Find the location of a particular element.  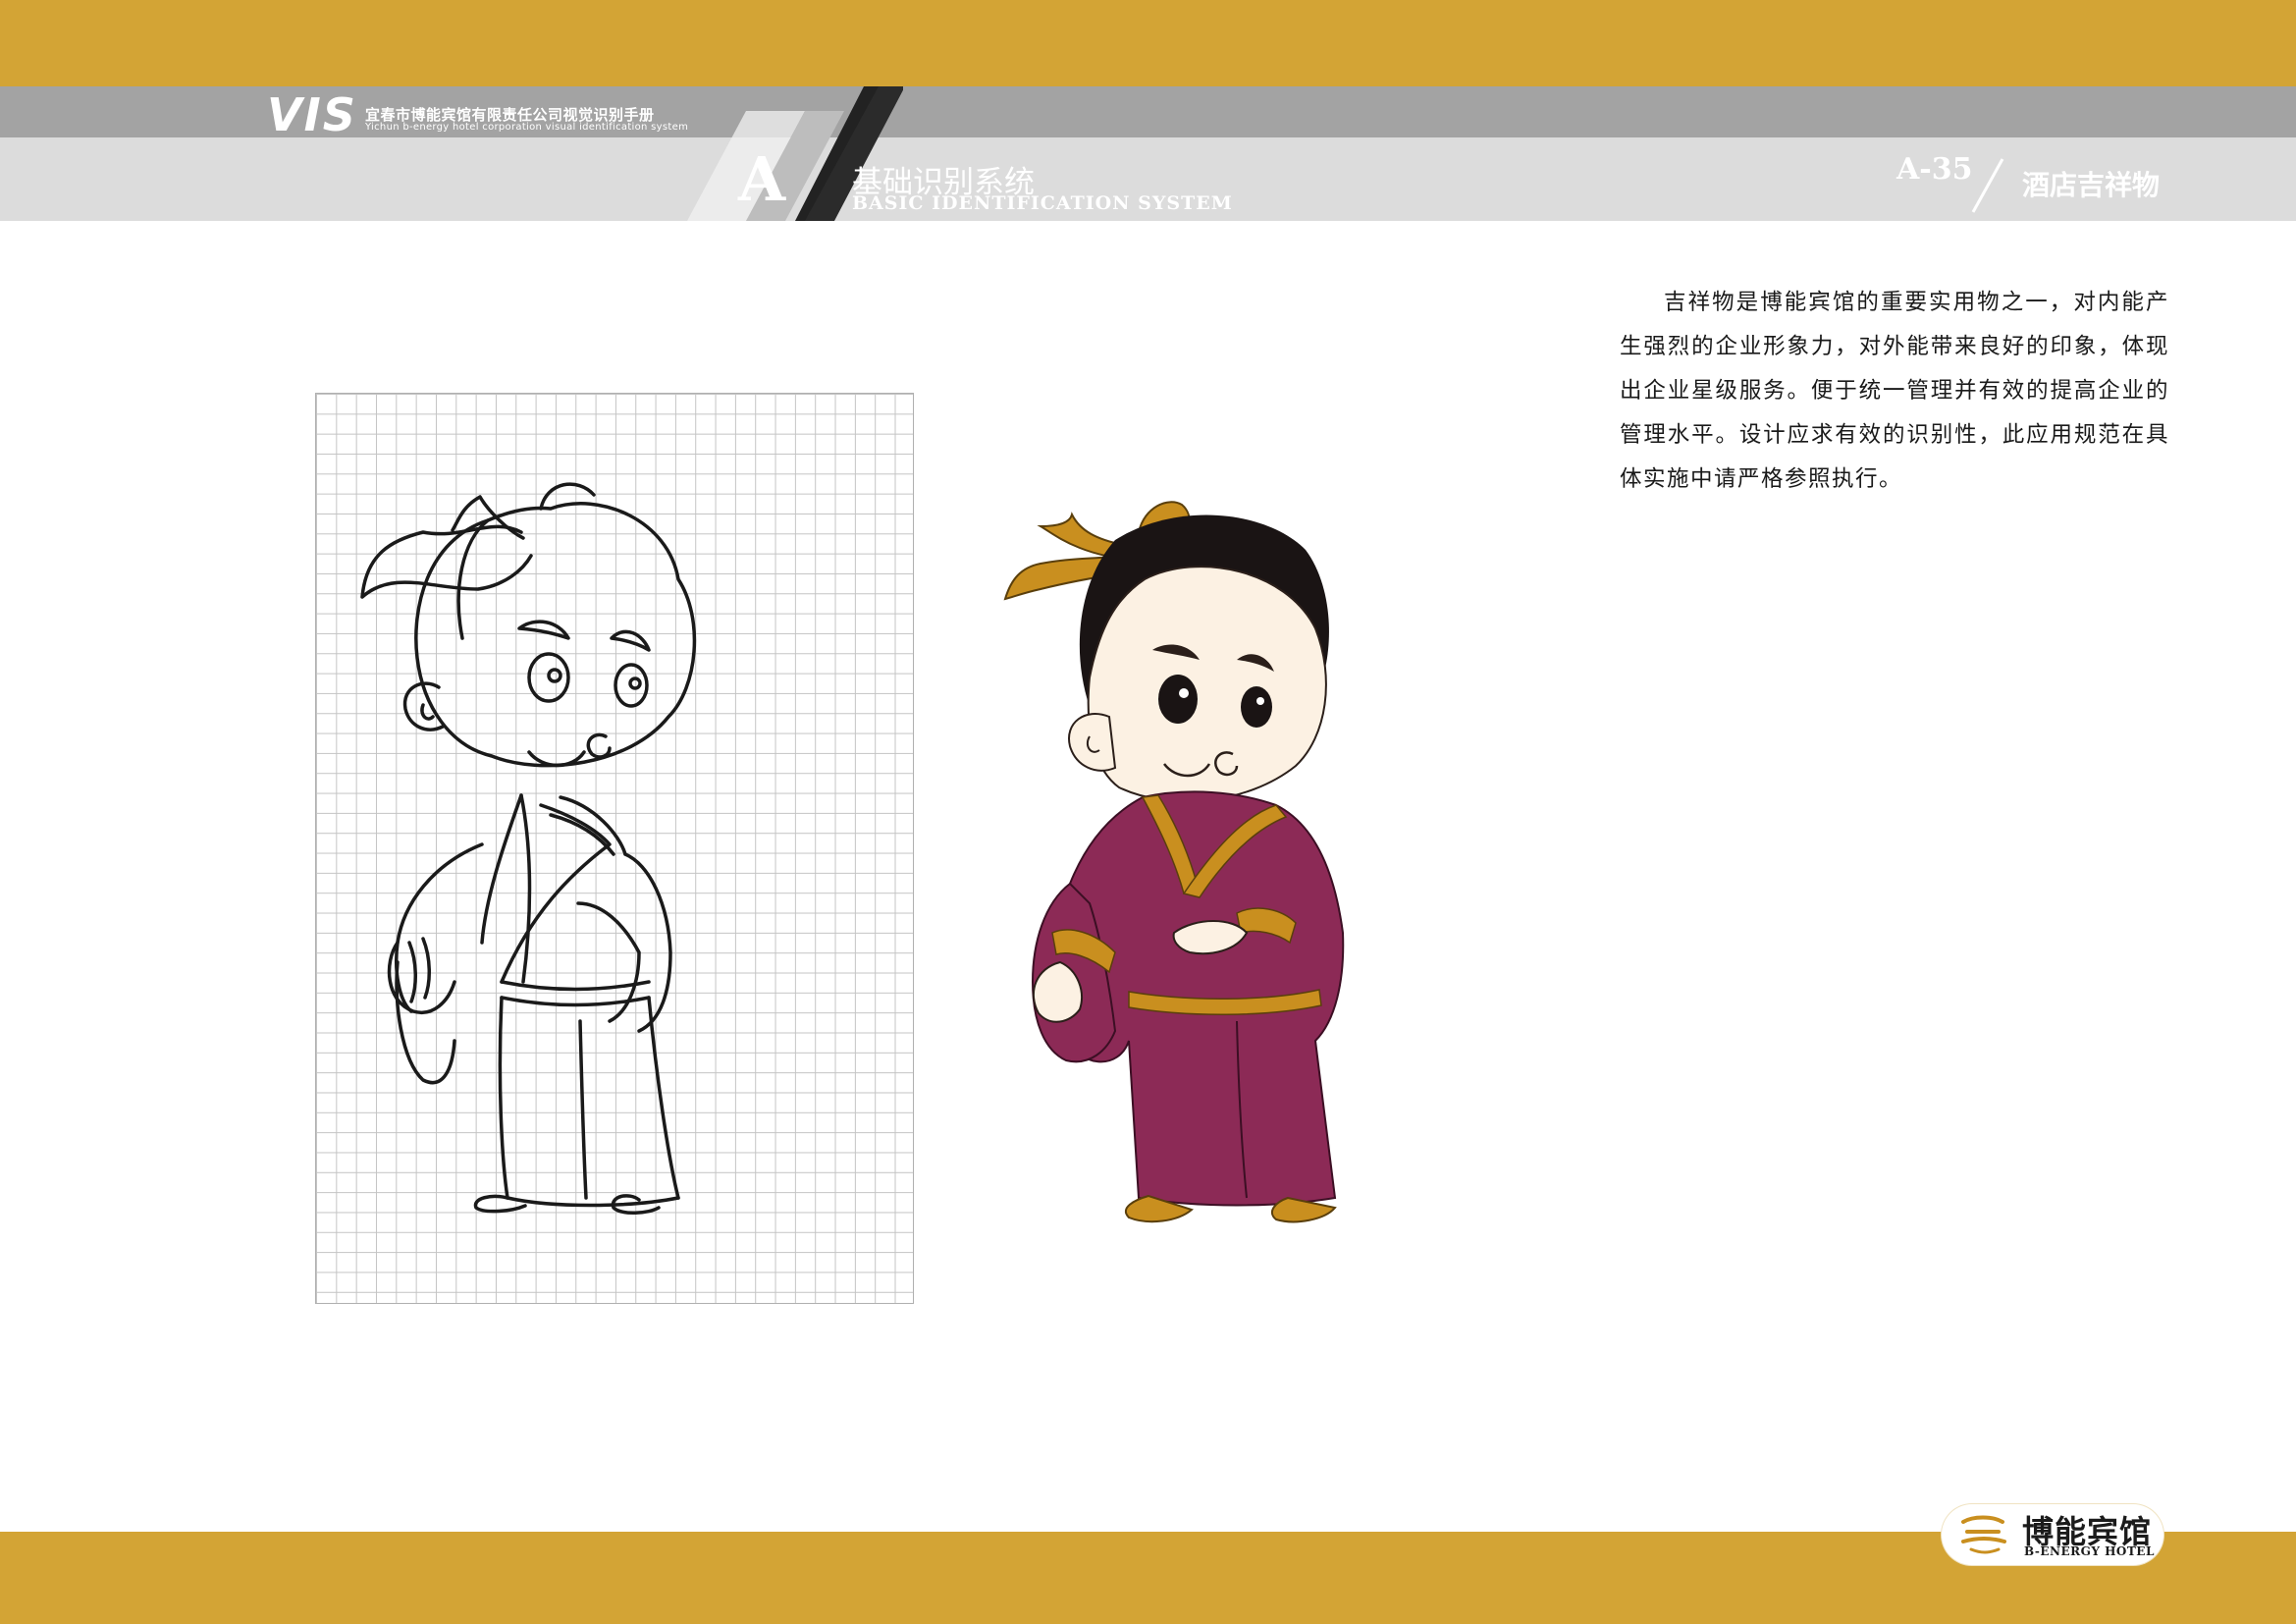

mascot-line-art is located at coordinates (528, 848).